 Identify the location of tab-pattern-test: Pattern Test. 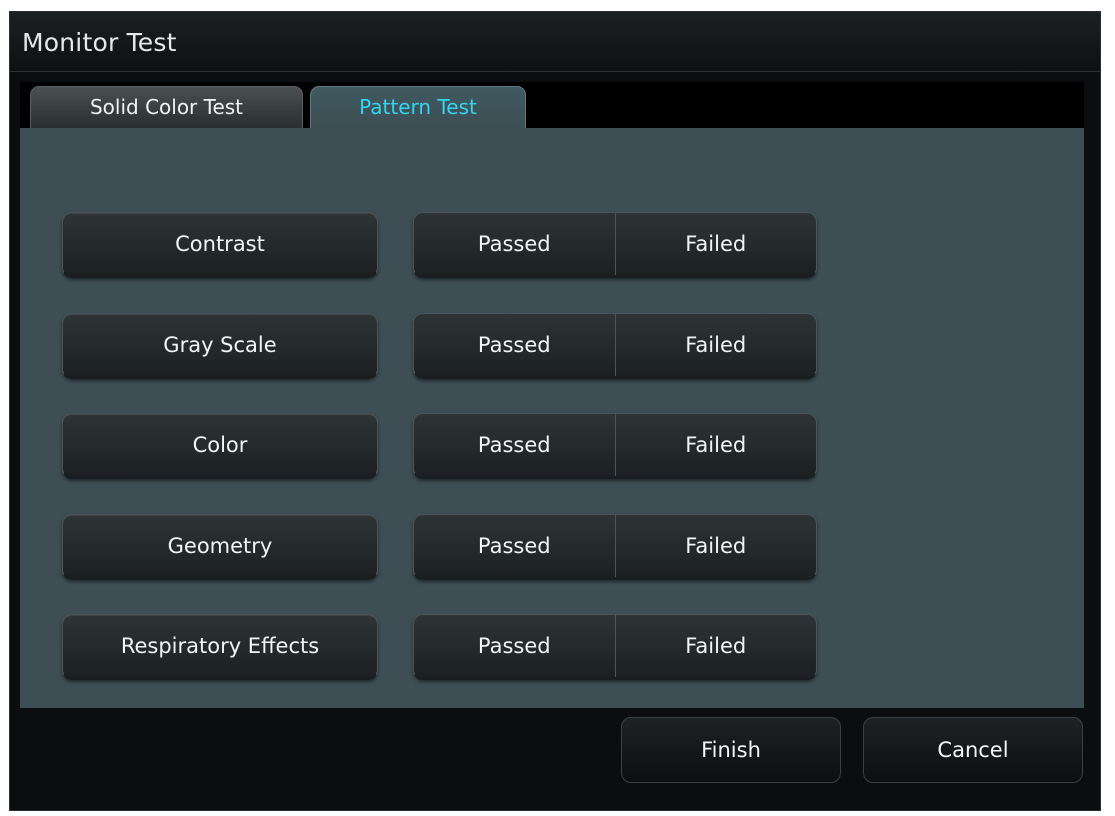
(418, 107).